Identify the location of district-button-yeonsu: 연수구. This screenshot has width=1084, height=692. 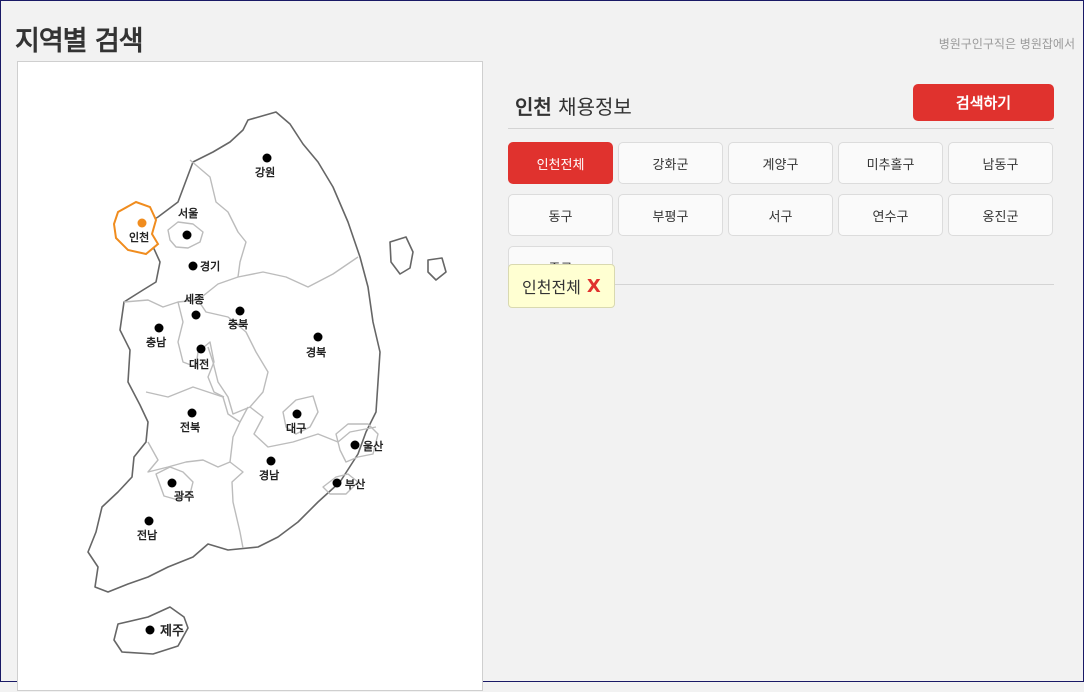
(890, 215).